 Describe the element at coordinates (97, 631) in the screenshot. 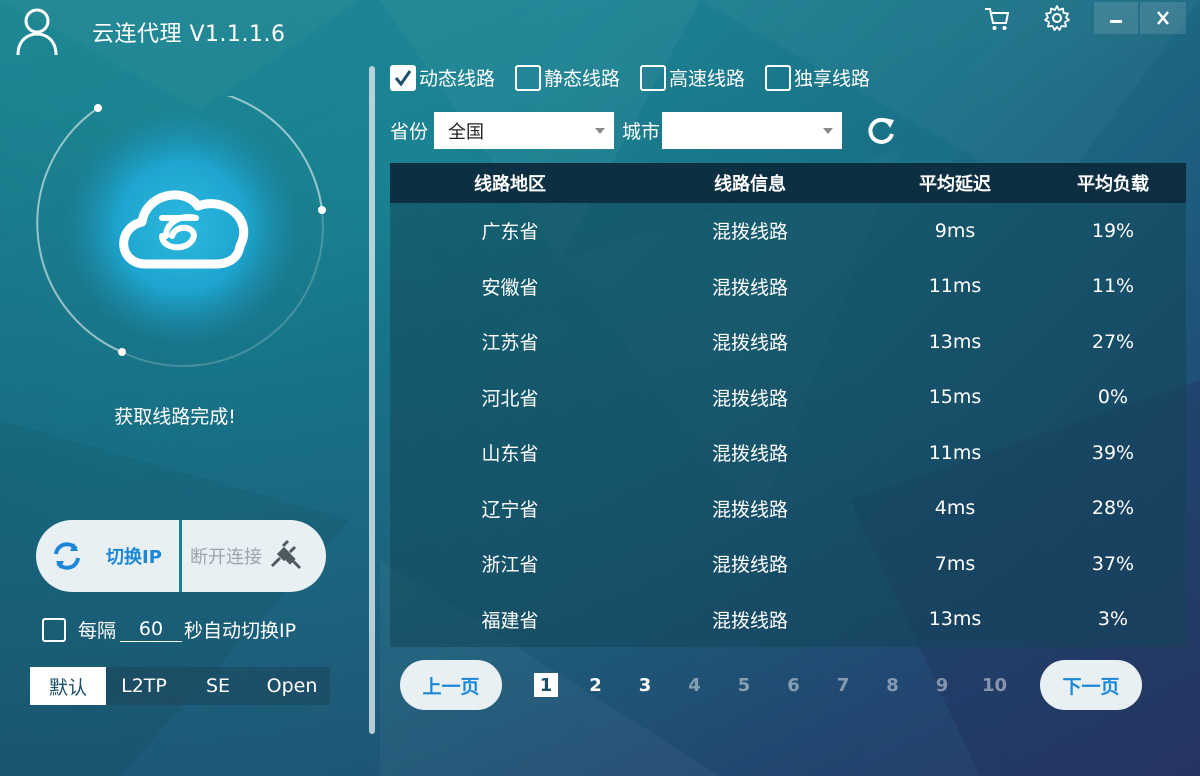

I see `auto-switch-prefix: 每隔` at that location.